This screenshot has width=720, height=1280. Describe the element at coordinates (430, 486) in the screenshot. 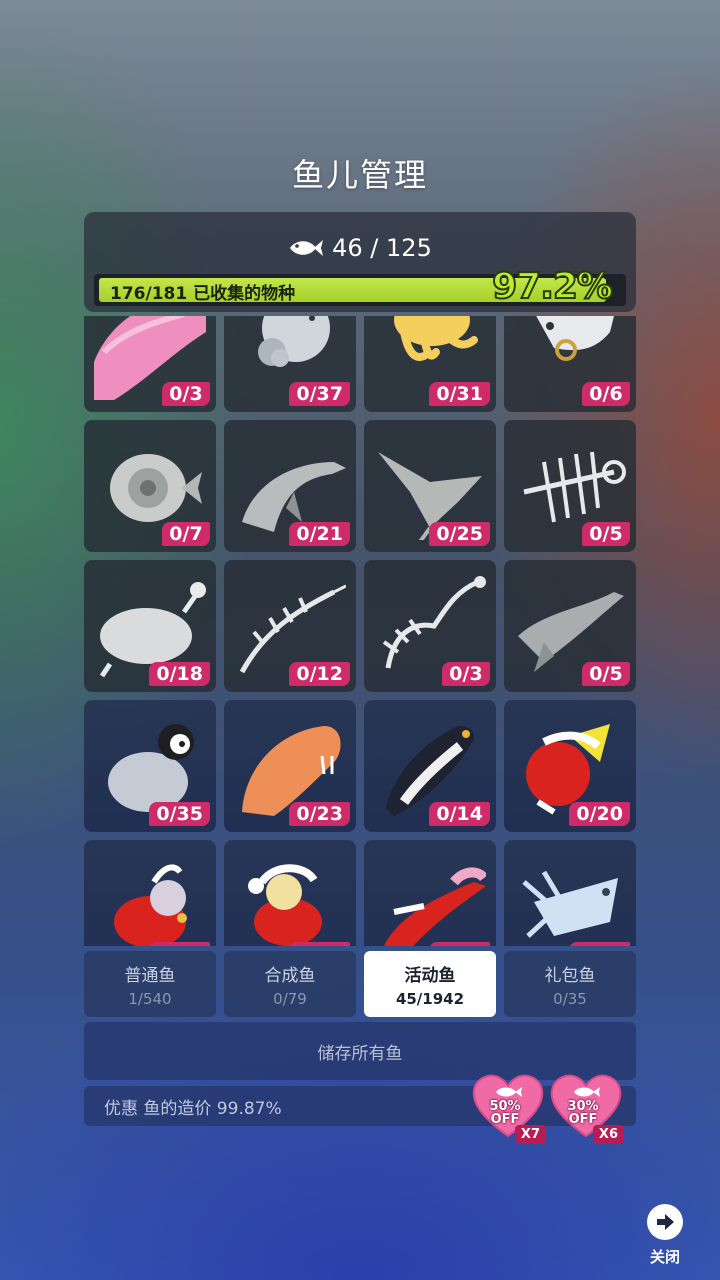

I see `fish-card-manta-ray: 0/25` at that location.